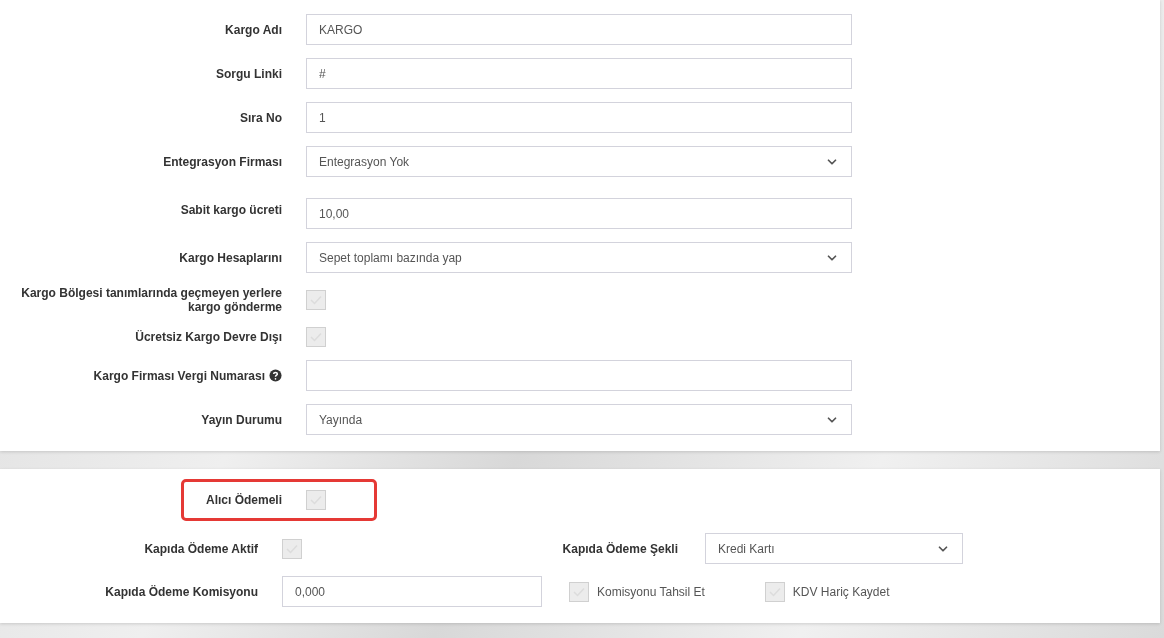  Describe the element at coordinates (579, 73) in the screenshot. I see `input-field: #` at that location.